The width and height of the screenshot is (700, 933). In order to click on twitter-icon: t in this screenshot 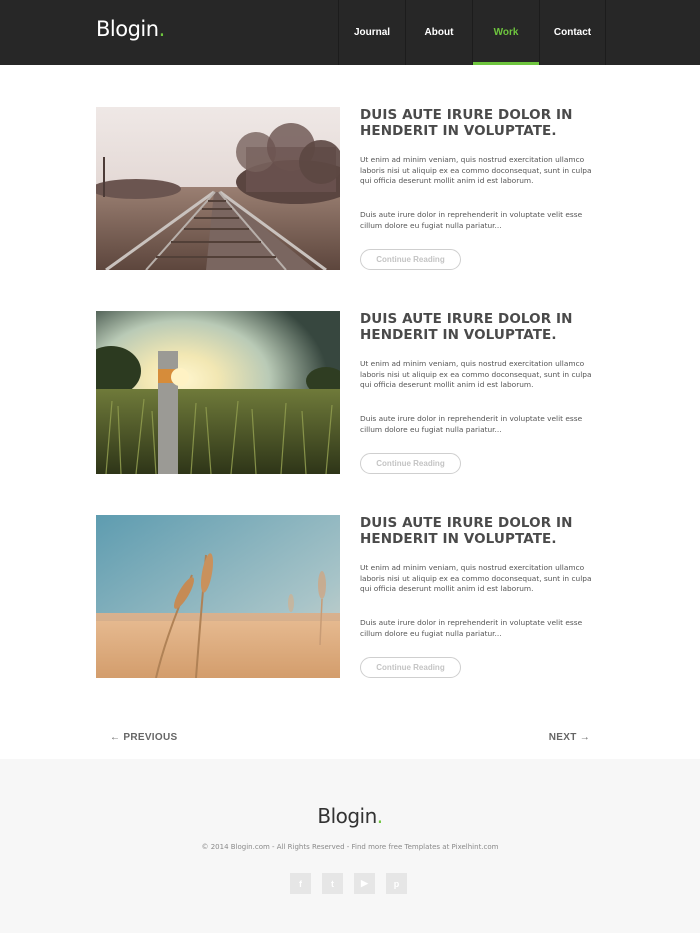, I will do `click(332, 883)`.